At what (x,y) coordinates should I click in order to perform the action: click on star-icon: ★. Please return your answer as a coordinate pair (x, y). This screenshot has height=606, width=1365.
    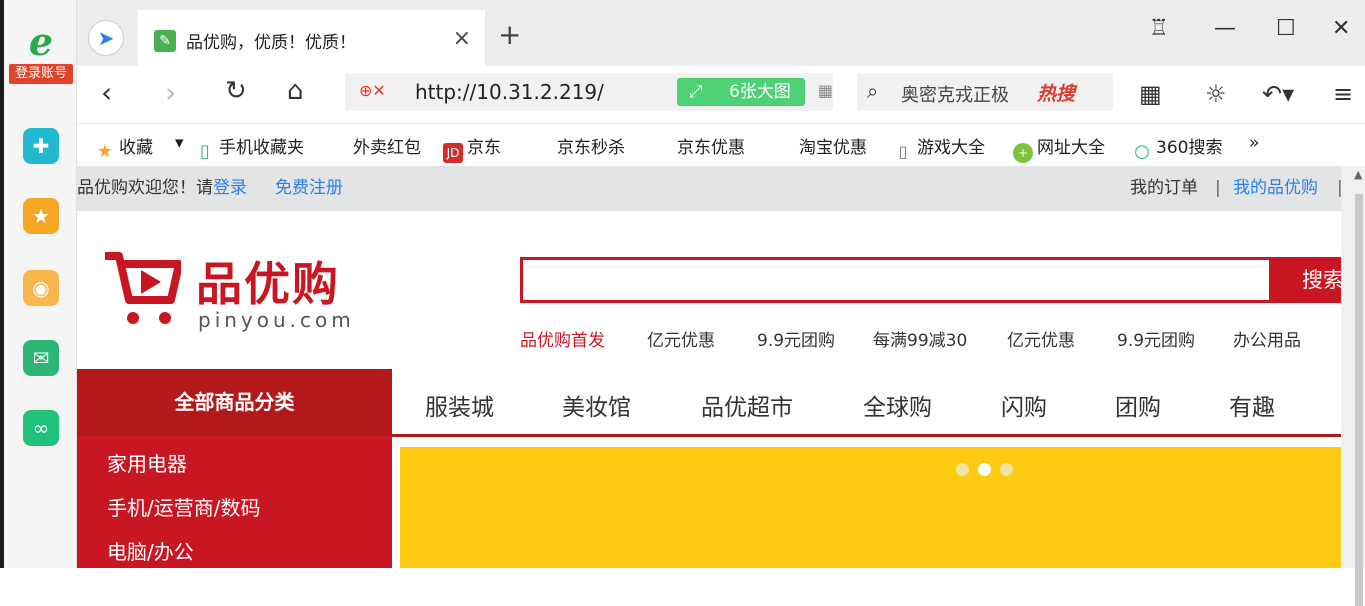
    Looking at the image, I should click on (105, 151).